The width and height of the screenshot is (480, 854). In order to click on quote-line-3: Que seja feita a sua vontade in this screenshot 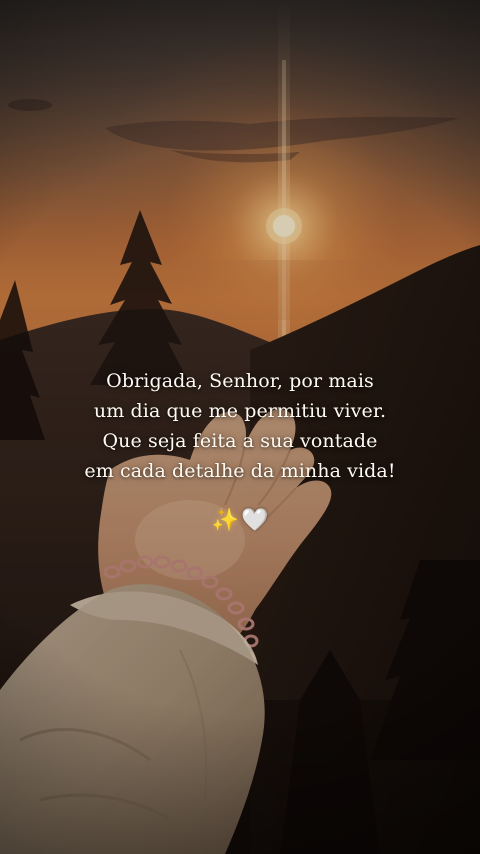, I will do `click(240, 441)`.